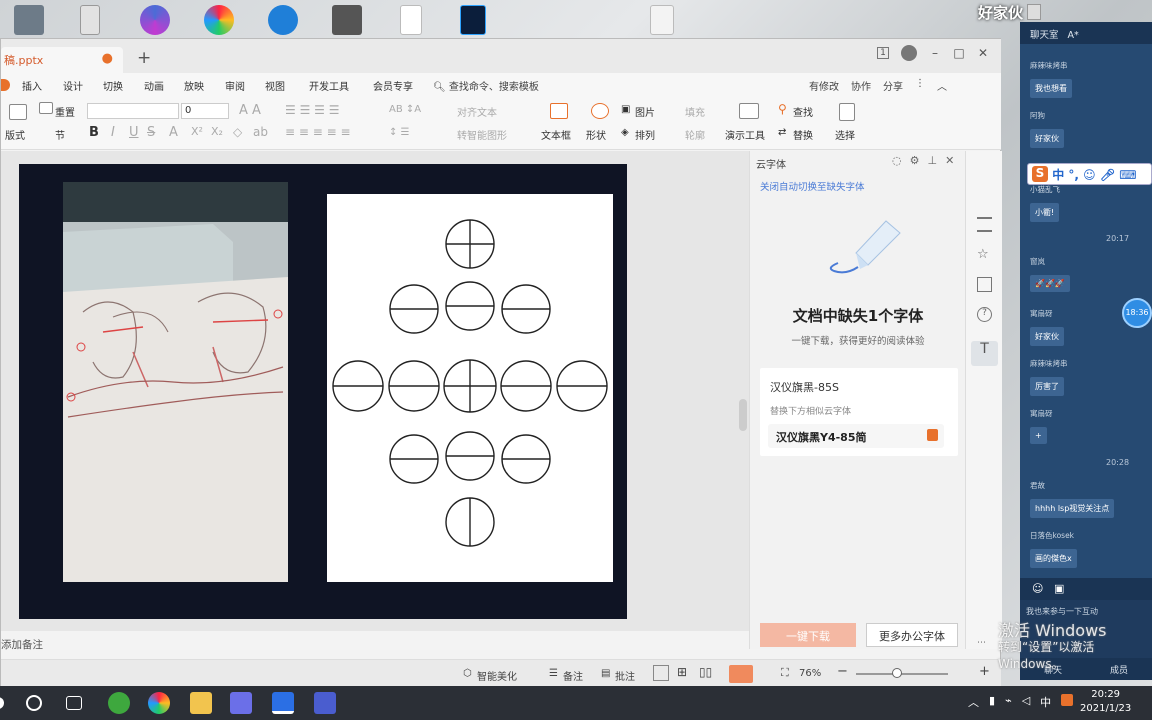 The width and height of the screenshot is (1152, 720). What do you see at coordinates (771, 163) in the screenshot?
I see `panel-title: 云字体` at bounding box center [771, 163].